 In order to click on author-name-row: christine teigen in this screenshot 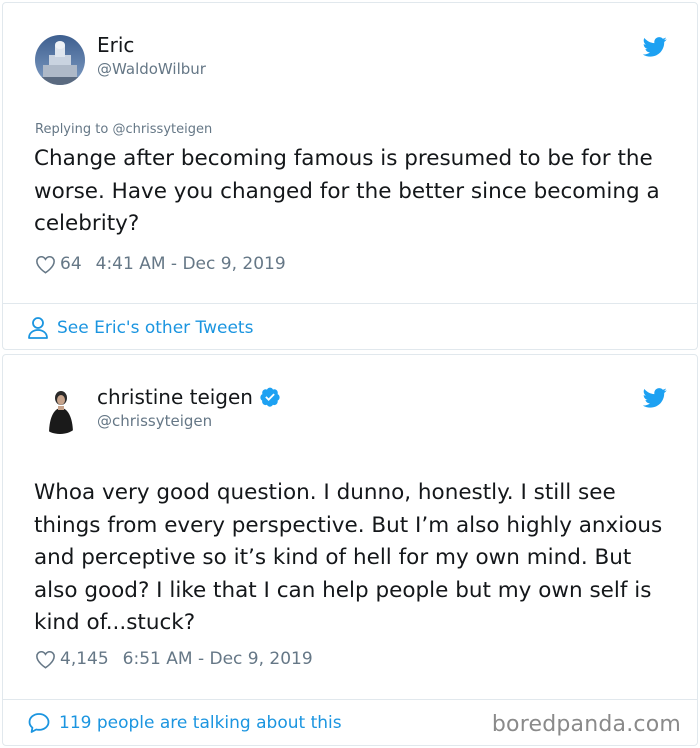, I will do `click(189, 397)`.